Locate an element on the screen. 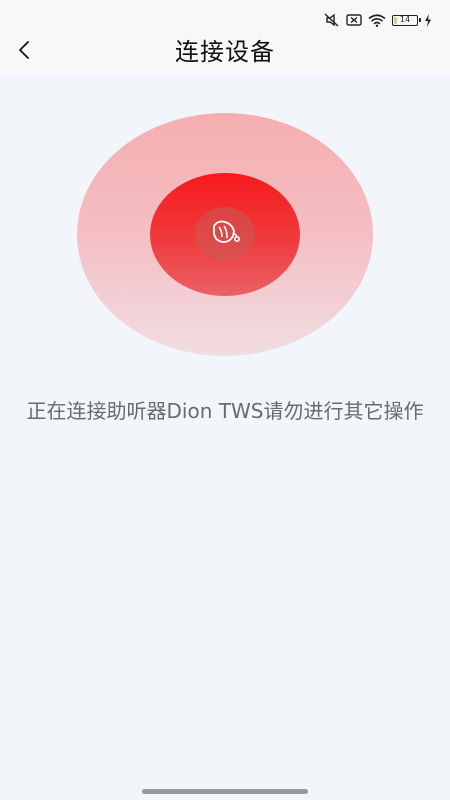 The image size is (450, 800). device-badge is located at coordinates (225, 234).